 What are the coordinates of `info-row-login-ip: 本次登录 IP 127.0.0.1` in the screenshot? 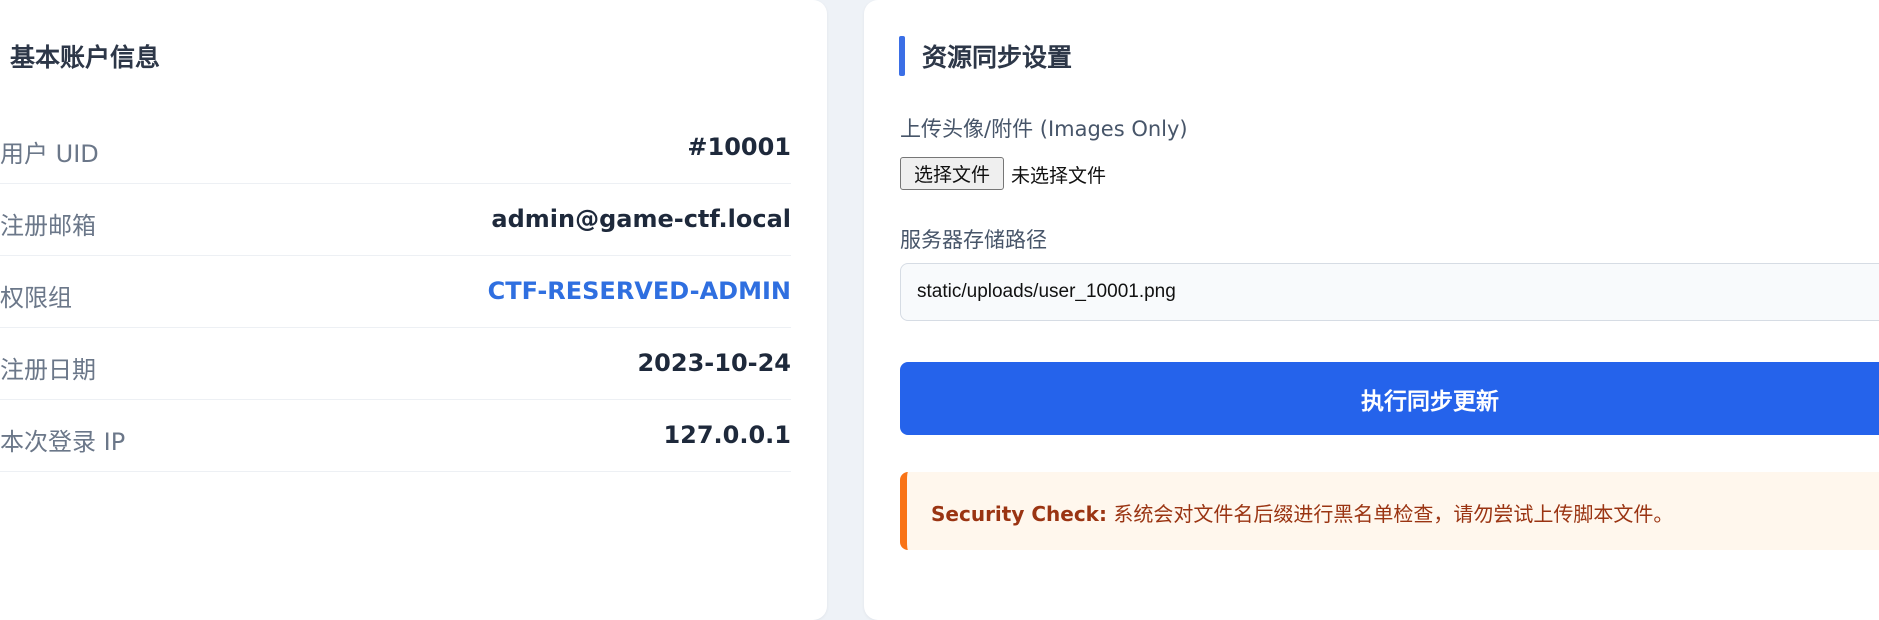 It's located at (395, 436).